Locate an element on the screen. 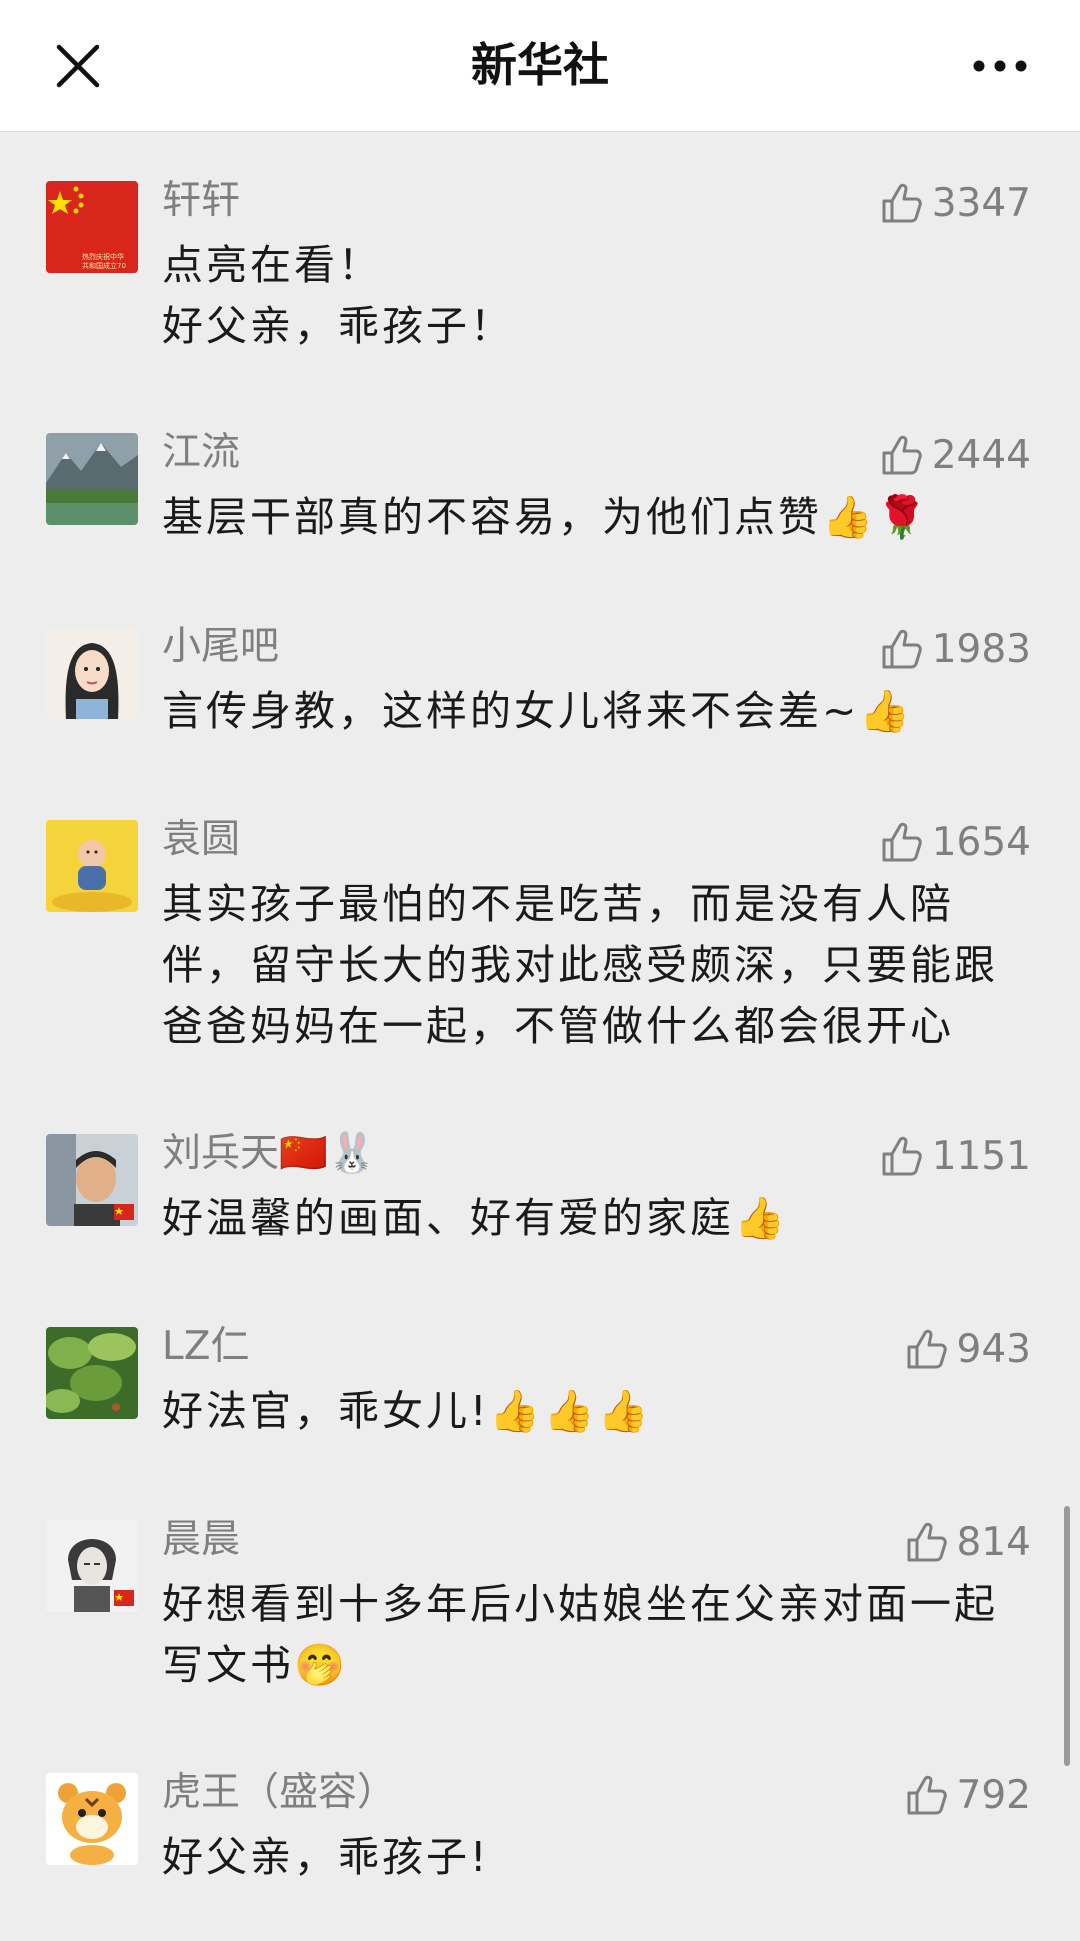 The image size is (1080, 1941). like-button: 2444 is located at coordinates (955, 455).